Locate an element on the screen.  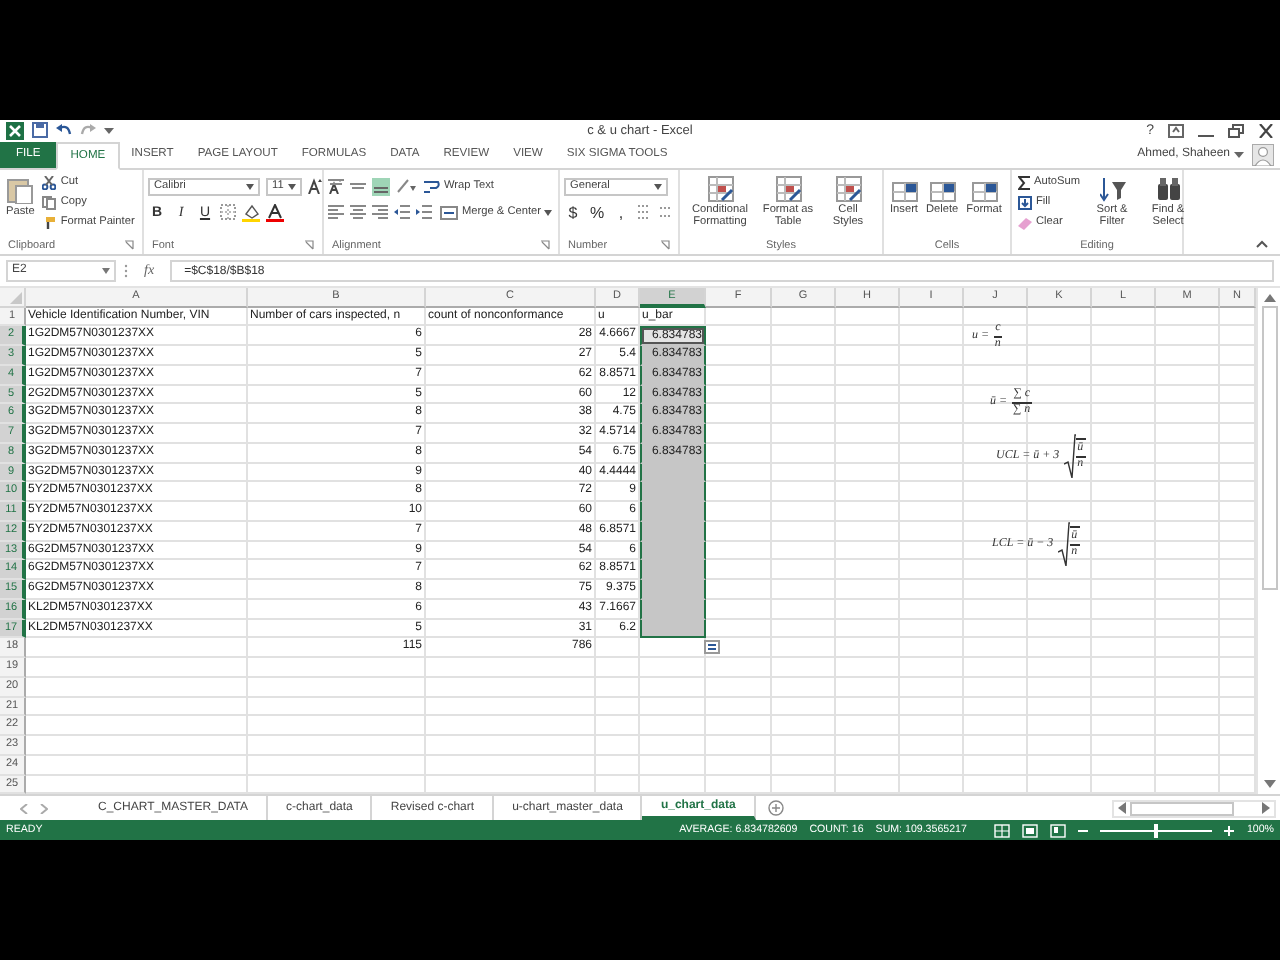
normal-view-icon is located at coordinates (1002, 830).